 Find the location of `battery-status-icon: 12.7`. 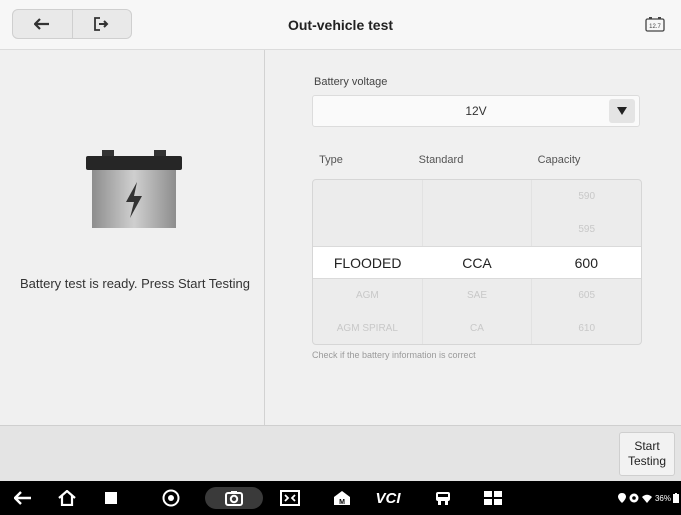

battery-status-icon: 12.7 is located at coordinates (655, 24).